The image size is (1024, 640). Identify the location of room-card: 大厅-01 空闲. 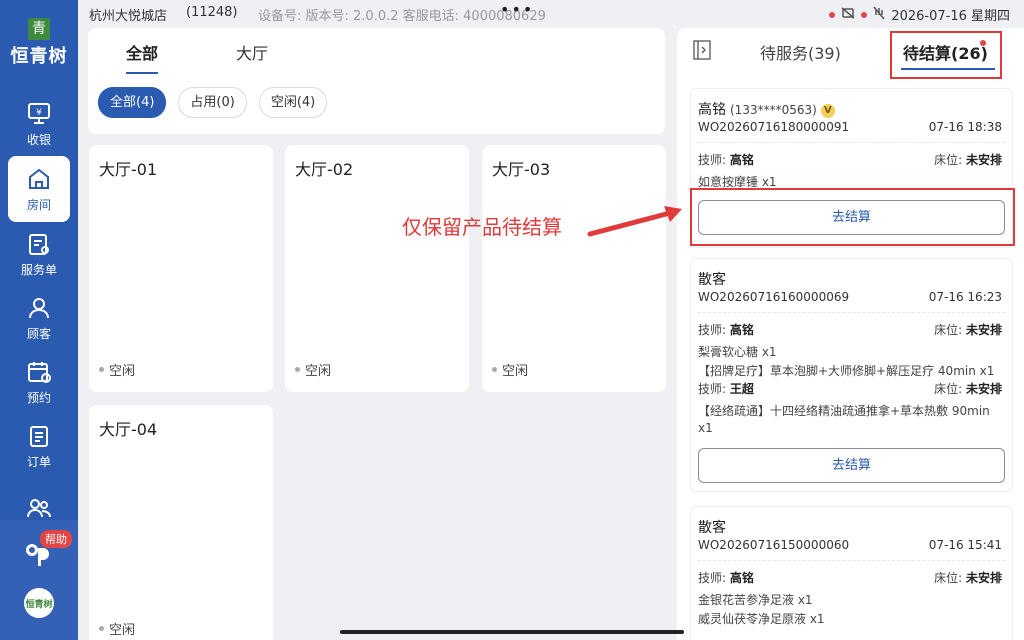
(181, 268).